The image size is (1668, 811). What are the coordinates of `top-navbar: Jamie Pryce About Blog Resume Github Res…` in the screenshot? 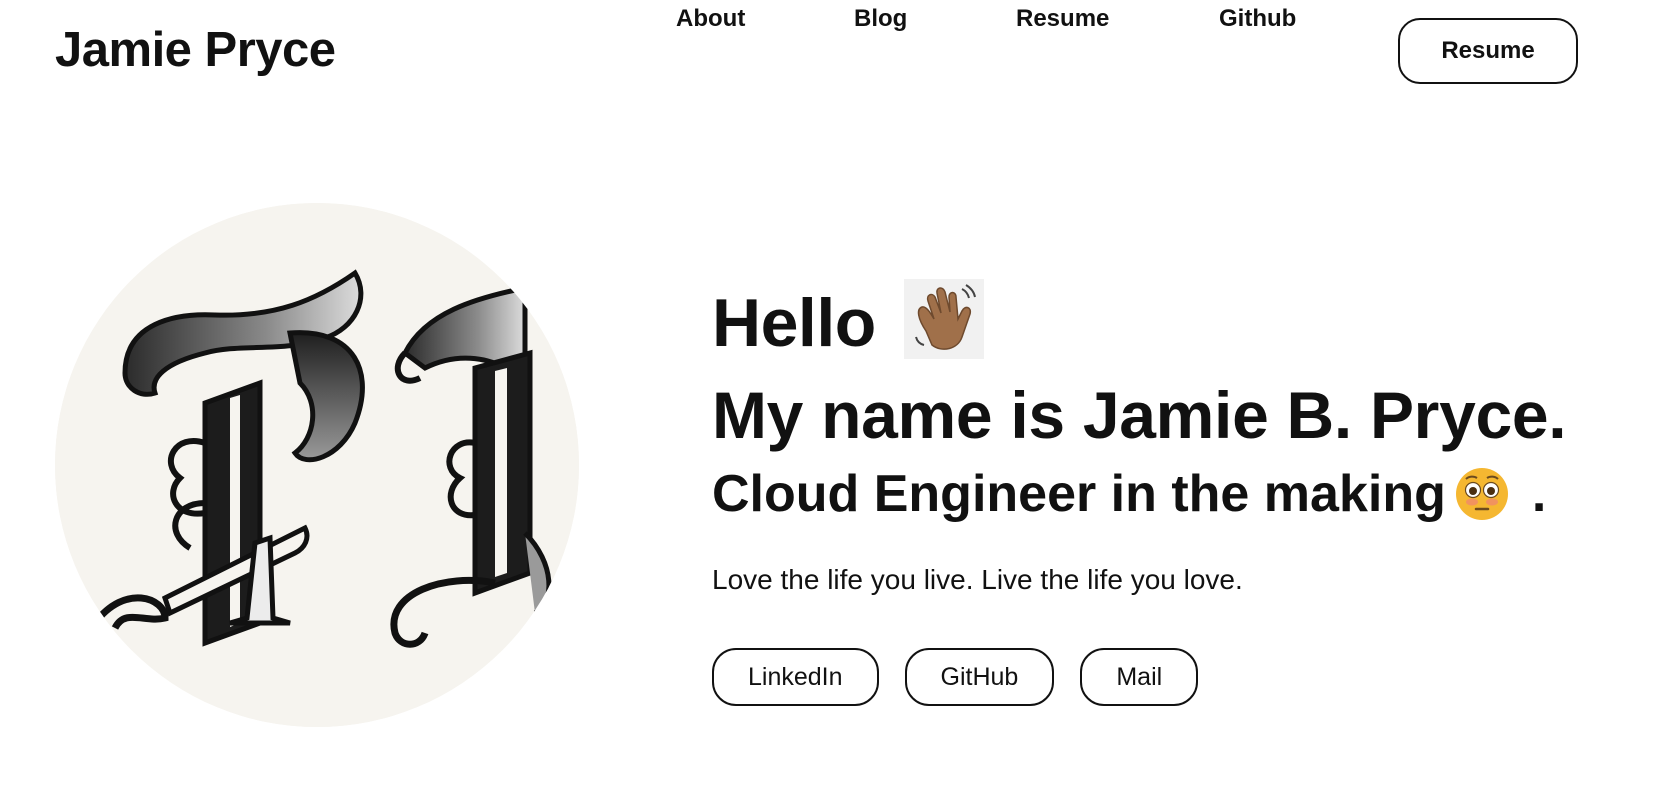 It's located at (834, 55).